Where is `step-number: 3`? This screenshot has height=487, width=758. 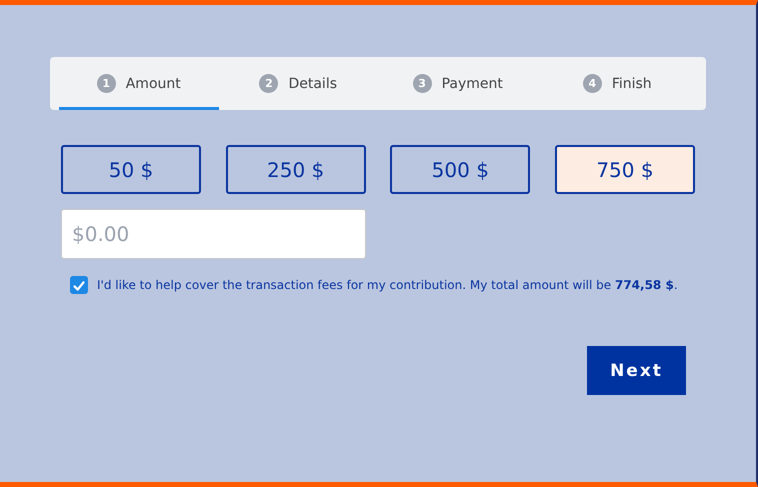
step-number: 3 is located at coordinates (422, 83).